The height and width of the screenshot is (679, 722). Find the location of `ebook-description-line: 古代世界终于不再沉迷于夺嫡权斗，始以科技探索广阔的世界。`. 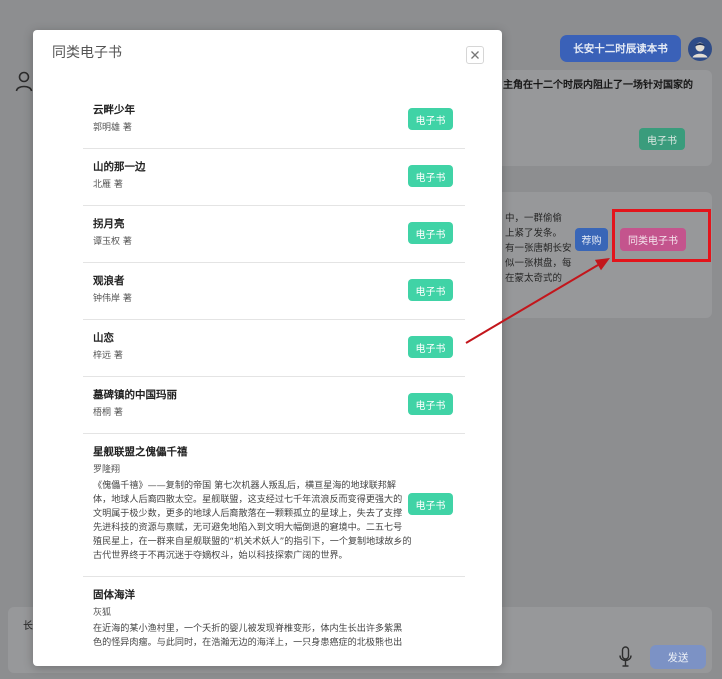

ebook-description-line: 古代世界终于不再沉迷于夺嫡权斗，始以科技探索广阔的世界。 is located at coordinates (220, 556).